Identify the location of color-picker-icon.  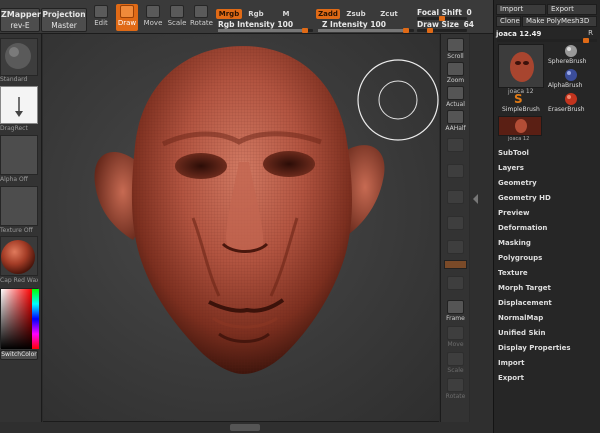
(20, 319).